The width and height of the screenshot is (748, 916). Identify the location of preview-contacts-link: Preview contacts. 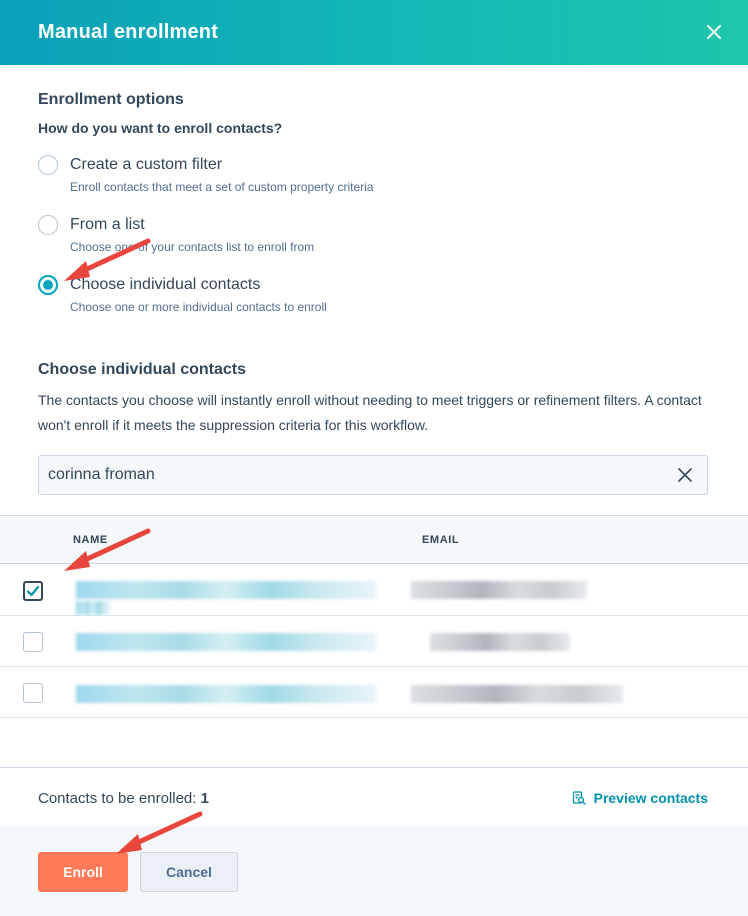
(640, 798).